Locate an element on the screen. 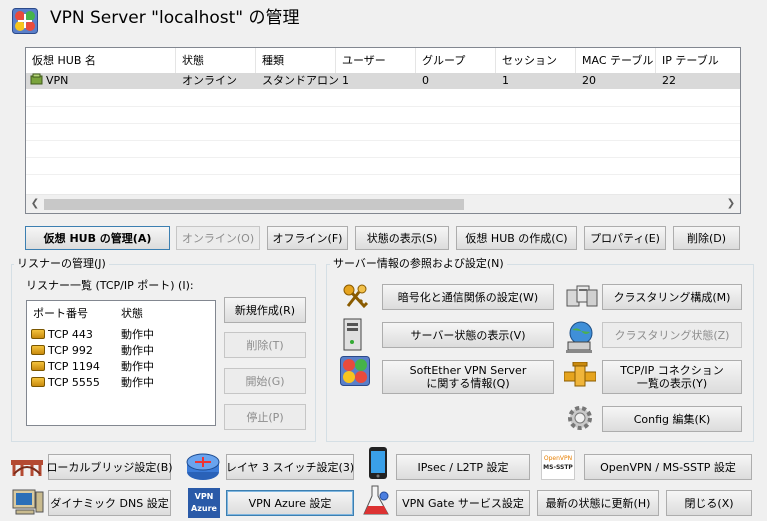 Image resolution: width=767 pixels, height=521 pixels. server-icon is located at coordinates (353, 336).